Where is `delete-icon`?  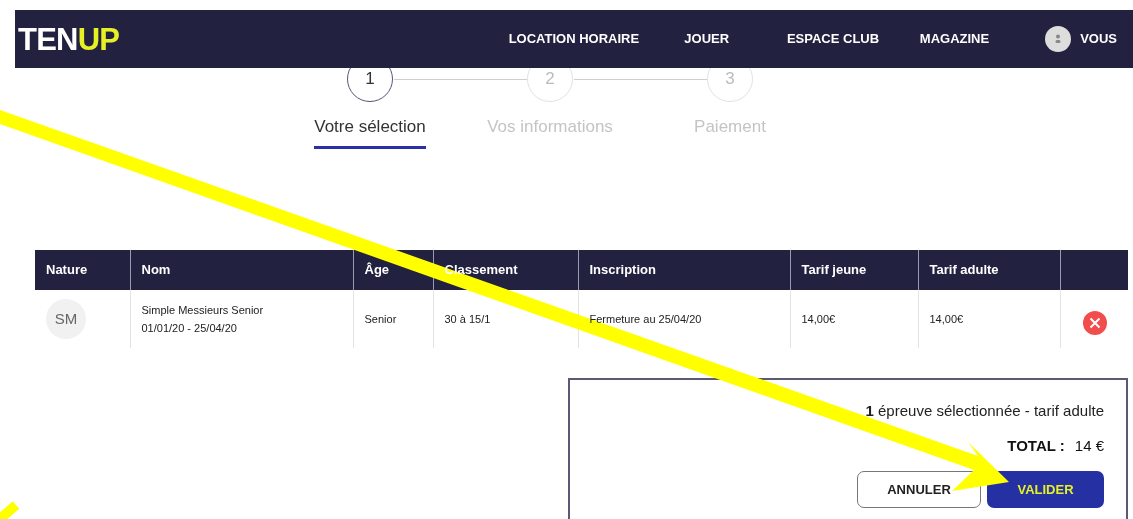
delete-icon is located at coordinates (1094, 323).